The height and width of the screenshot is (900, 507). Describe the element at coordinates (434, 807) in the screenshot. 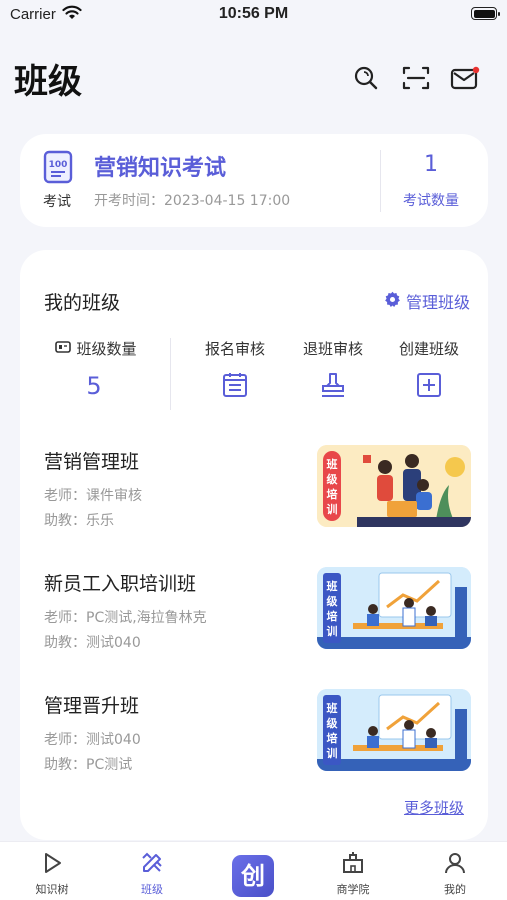

I see `more-classes-link: 更多班级` at that location.